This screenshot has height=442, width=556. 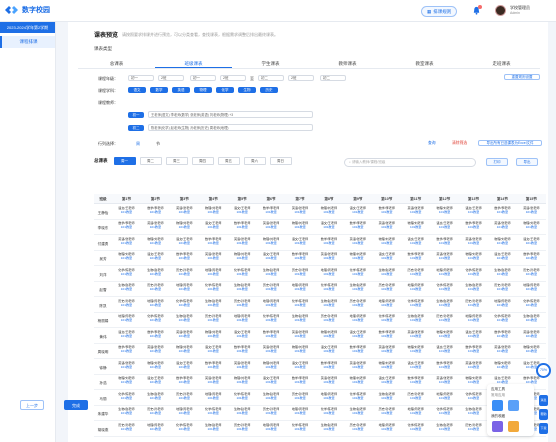 I want to click on day-button-mon: 周一, so click(x=124, y=161).